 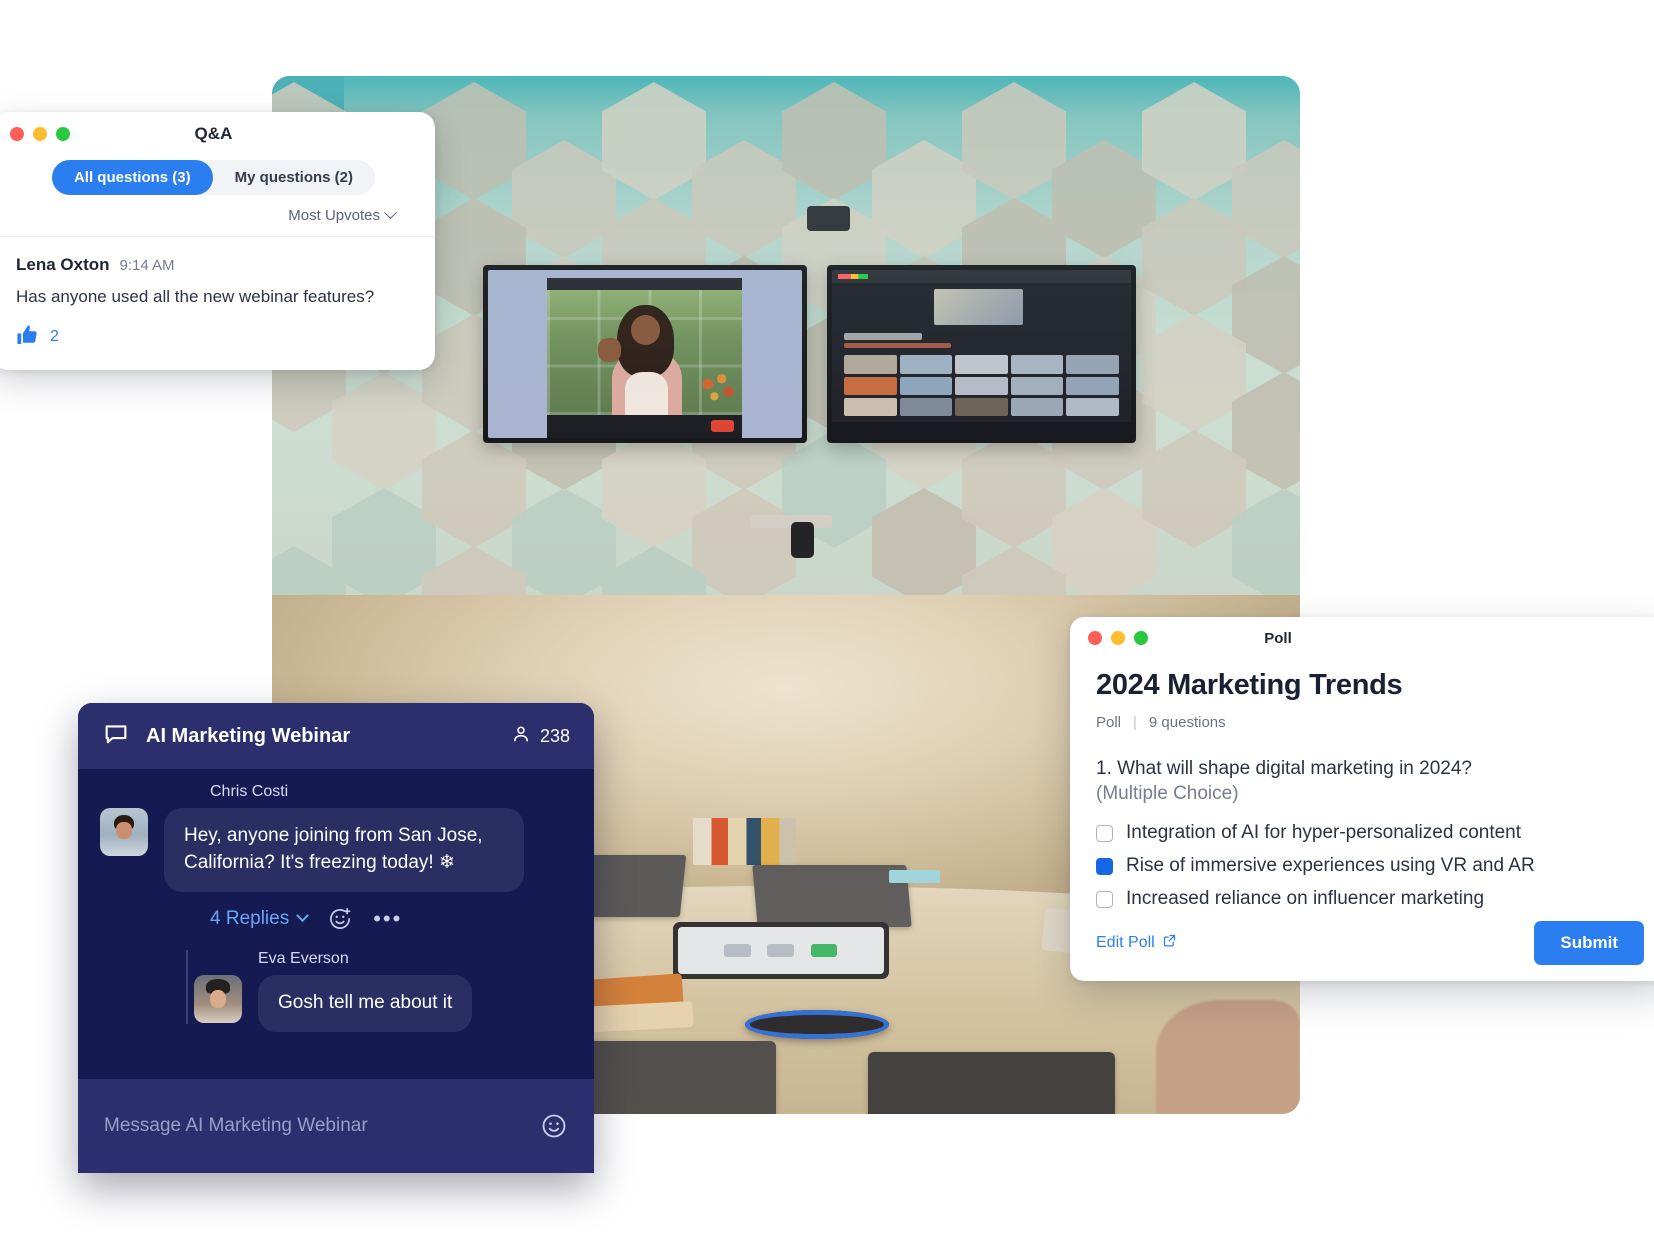 I want to click on poll-titlebar: Poll, so click(x=1362, y=638).